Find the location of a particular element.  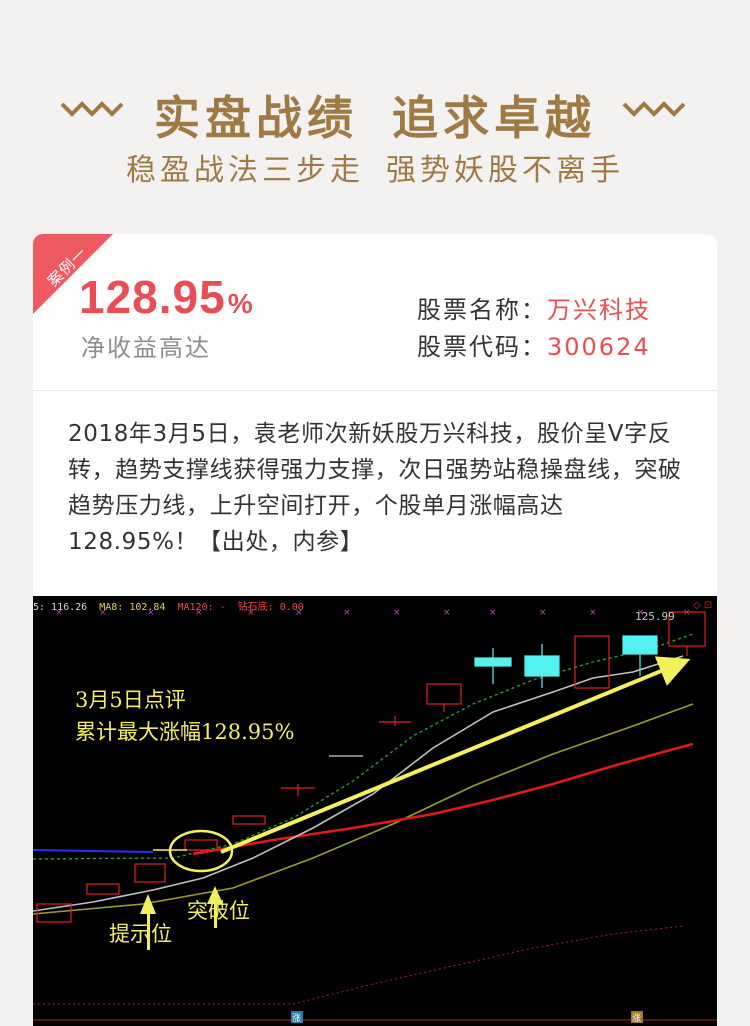

label-tip: 提示位 is located at coordinates (140, 934).